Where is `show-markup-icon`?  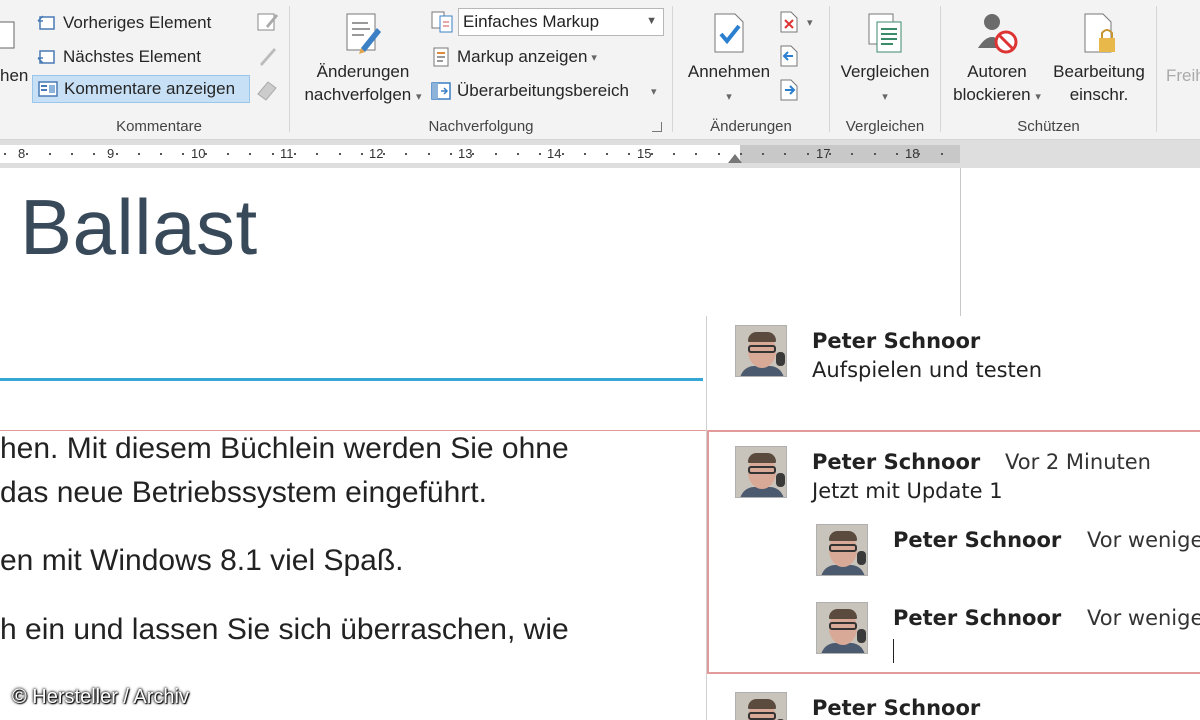
show-markup-icon is located at coordinates (441, 57).